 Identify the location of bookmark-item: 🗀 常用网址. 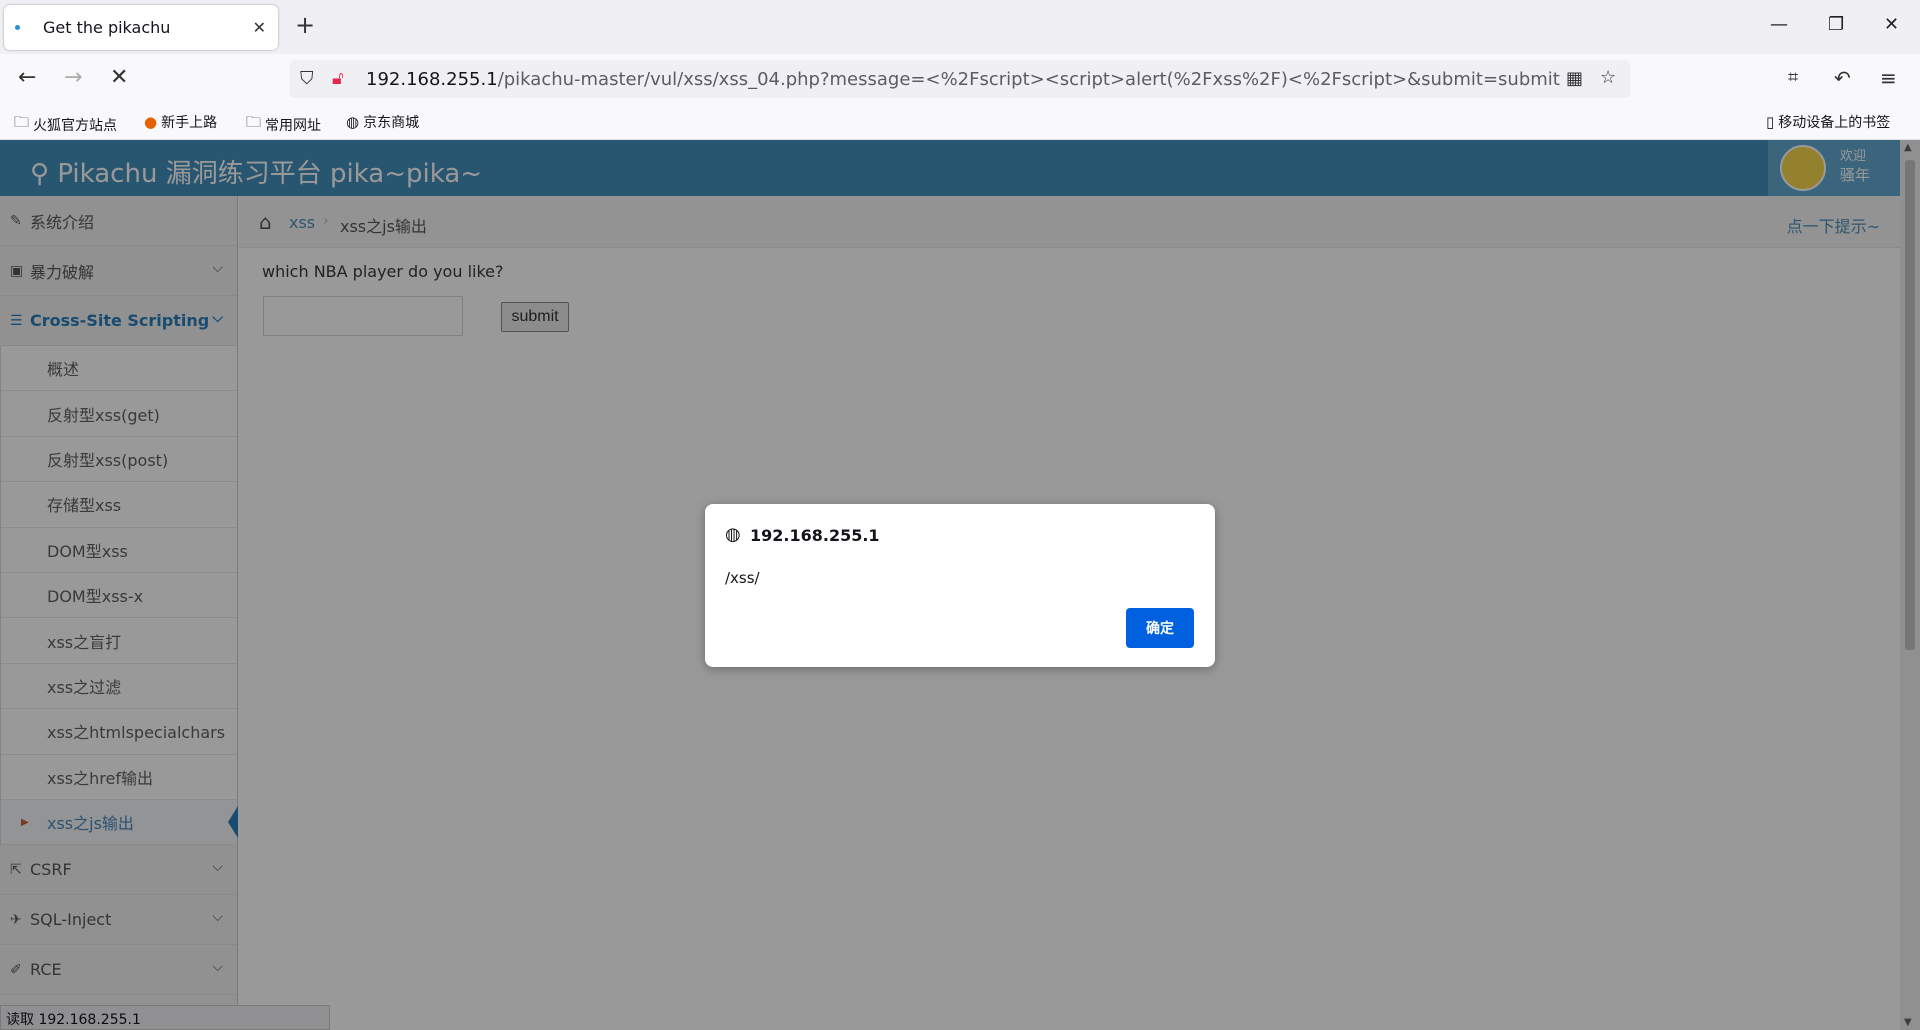
(283, 124).